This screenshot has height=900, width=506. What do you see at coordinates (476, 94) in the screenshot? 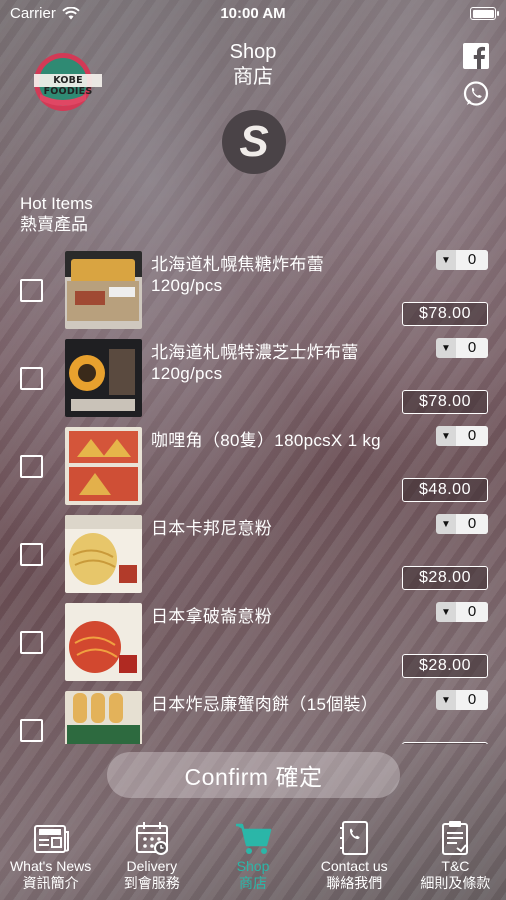
I see `whatsapp-icon` at bounding box center [476, 94].